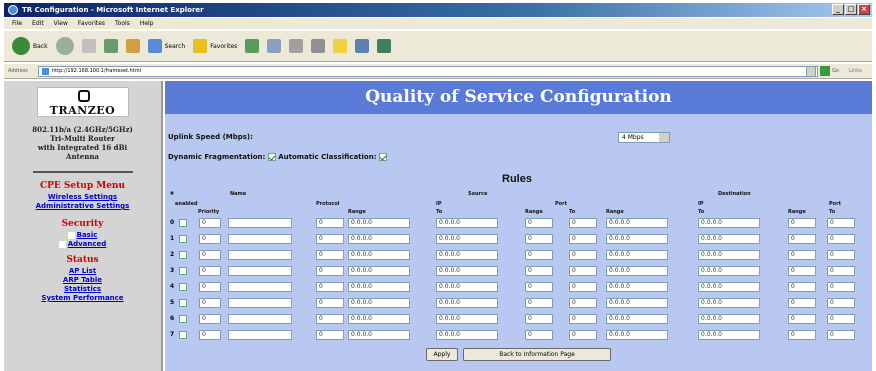 Image resolution: width=876 pixels, height=371 pixels. What do you see at coordinates (132, 46) in the screenshot?
I see `home-icon` at bounding box center [132, 46].